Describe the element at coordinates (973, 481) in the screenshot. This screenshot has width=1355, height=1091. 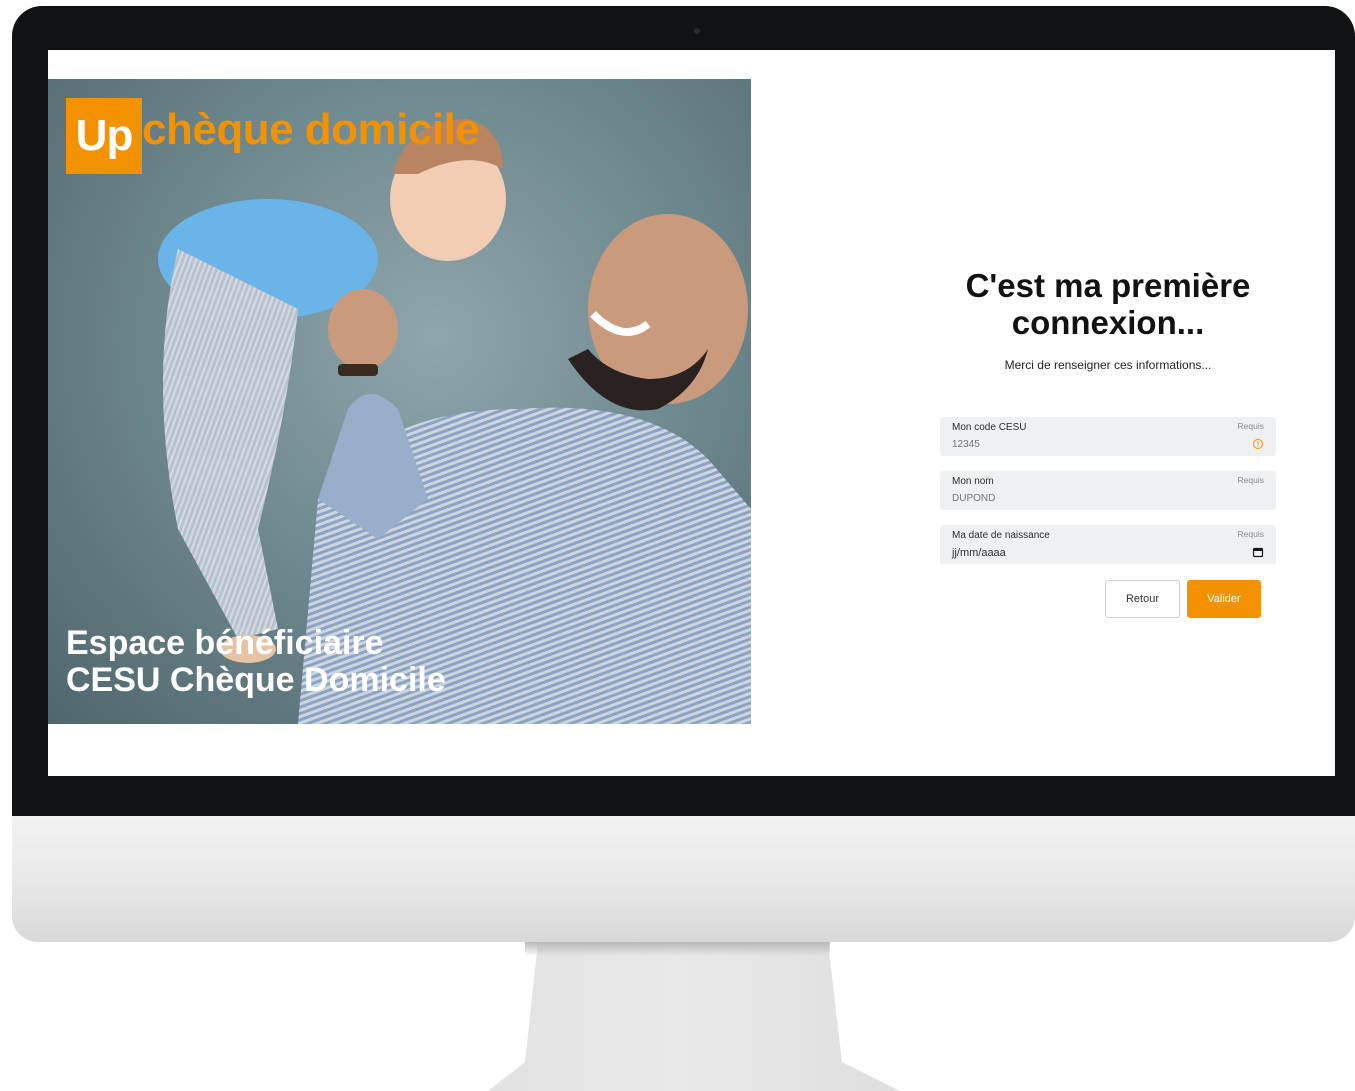
I see `field-label: Mon nom` at that location.